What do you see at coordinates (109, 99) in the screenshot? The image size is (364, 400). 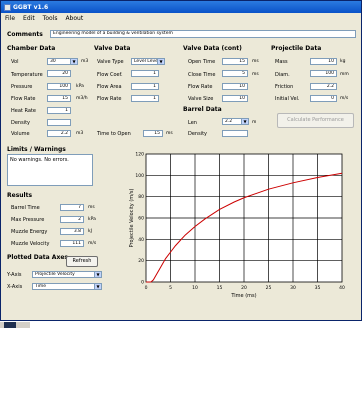 I see `valve-rate-label: Flow Rate` at bounding box center [109, 99].